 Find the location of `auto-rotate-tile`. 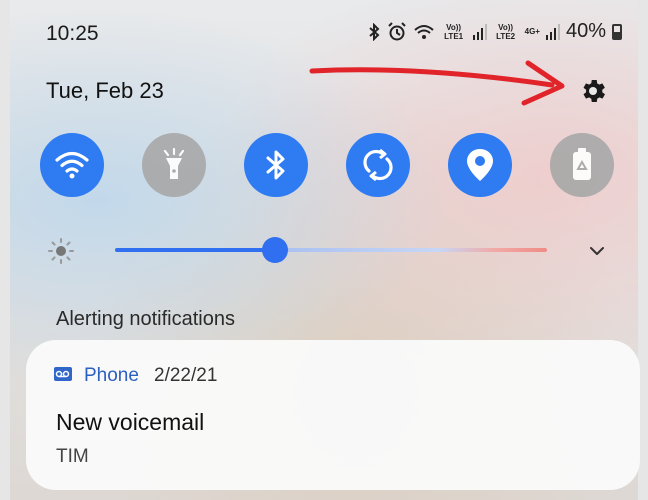

auto-rotate-tile is located at coordinates (378, 165).